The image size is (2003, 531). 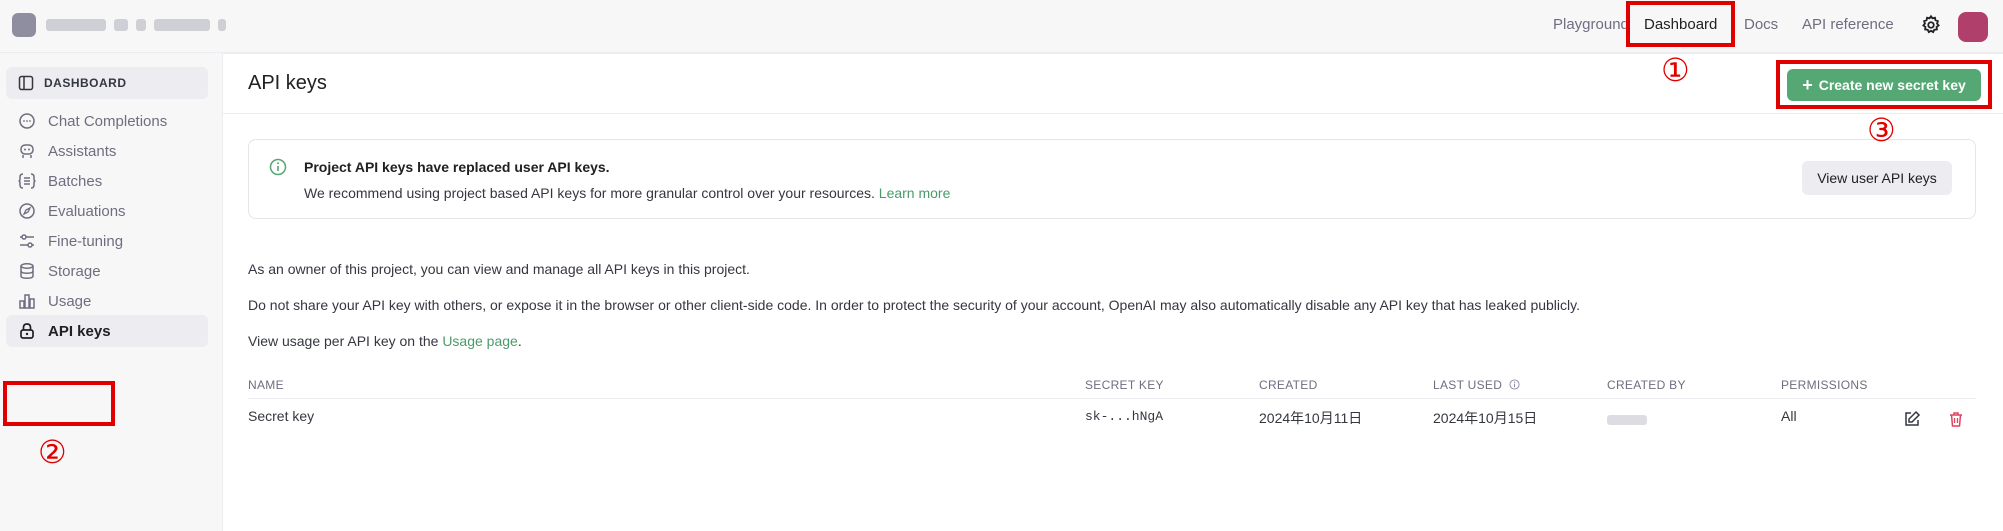 I want to click on sidebar-item-assistants: Assistants, so click(x=107, y=151).